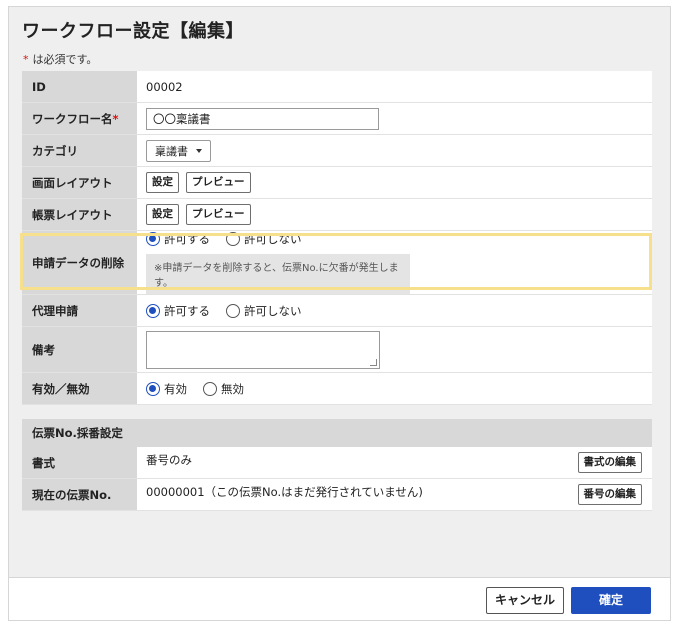  Describe the element at coordinates (79, 263) in the screenshot. I see `delete-request-label: 申請データの削除` at that location.